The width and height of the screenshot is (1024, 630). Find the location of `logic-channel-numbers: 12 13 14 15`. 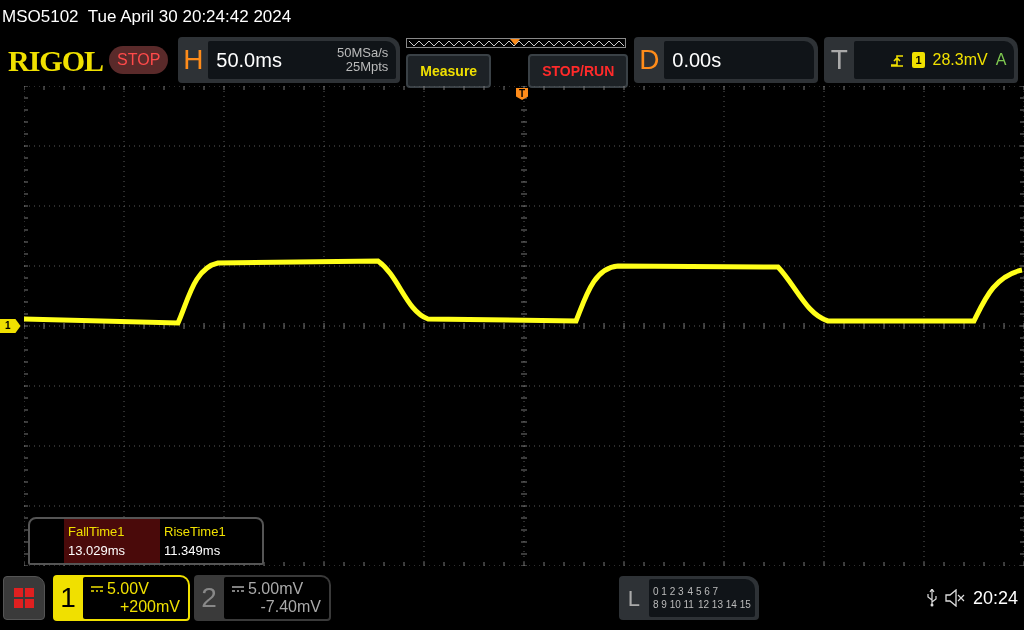

logic-channel-numbers: 12 13 14 15 is located at coordinates (724, 604).